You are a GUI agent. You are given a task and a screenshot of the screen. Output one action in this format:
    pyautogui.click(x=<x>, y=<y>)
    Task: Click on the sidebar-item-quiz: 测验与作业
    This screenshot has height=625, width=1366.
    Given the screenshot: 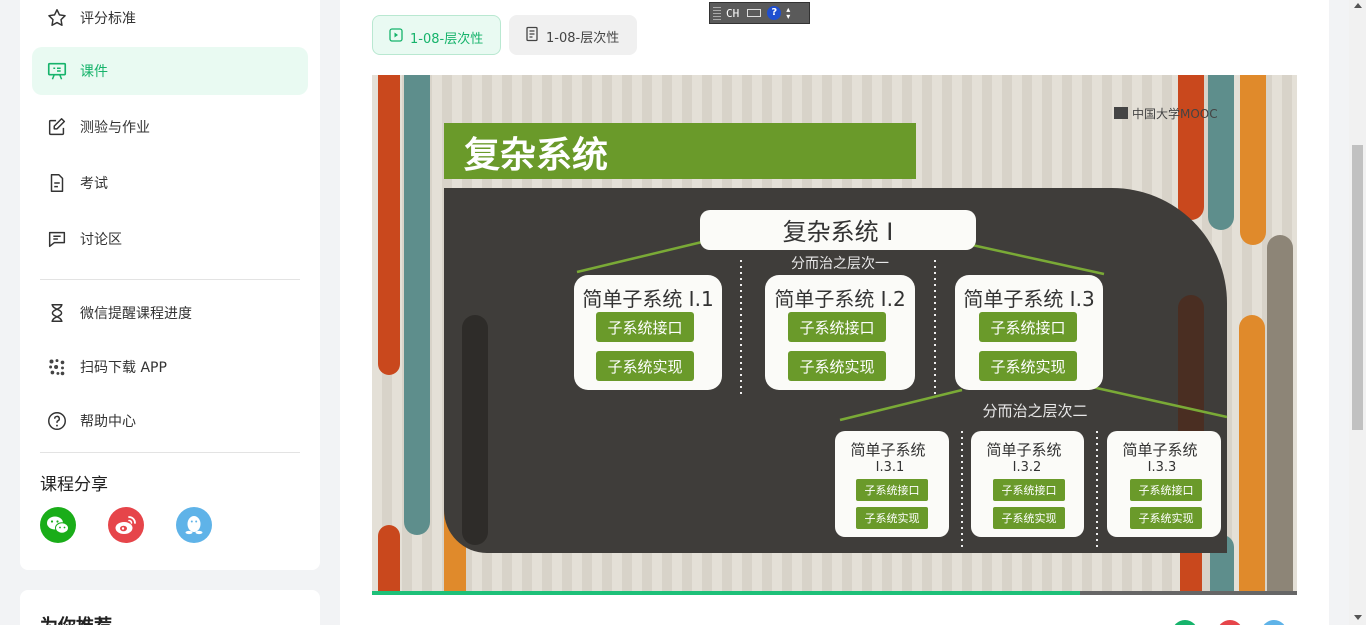 What is the action you would take?
    pyautogui.click(x=170, y=127)
    